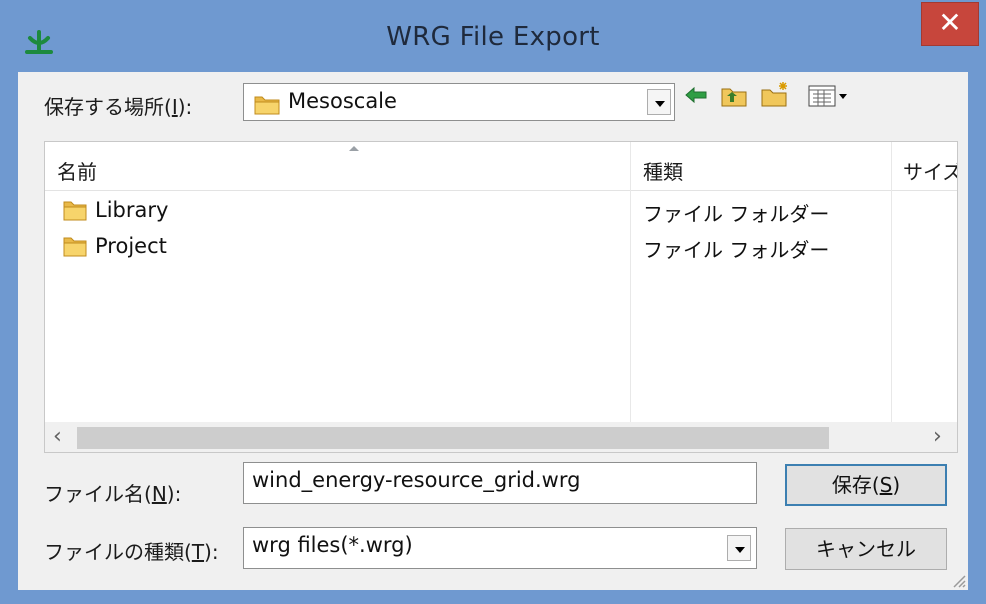  I want to click on save-location-label: 保存する場所(I):, so click(118, 107).